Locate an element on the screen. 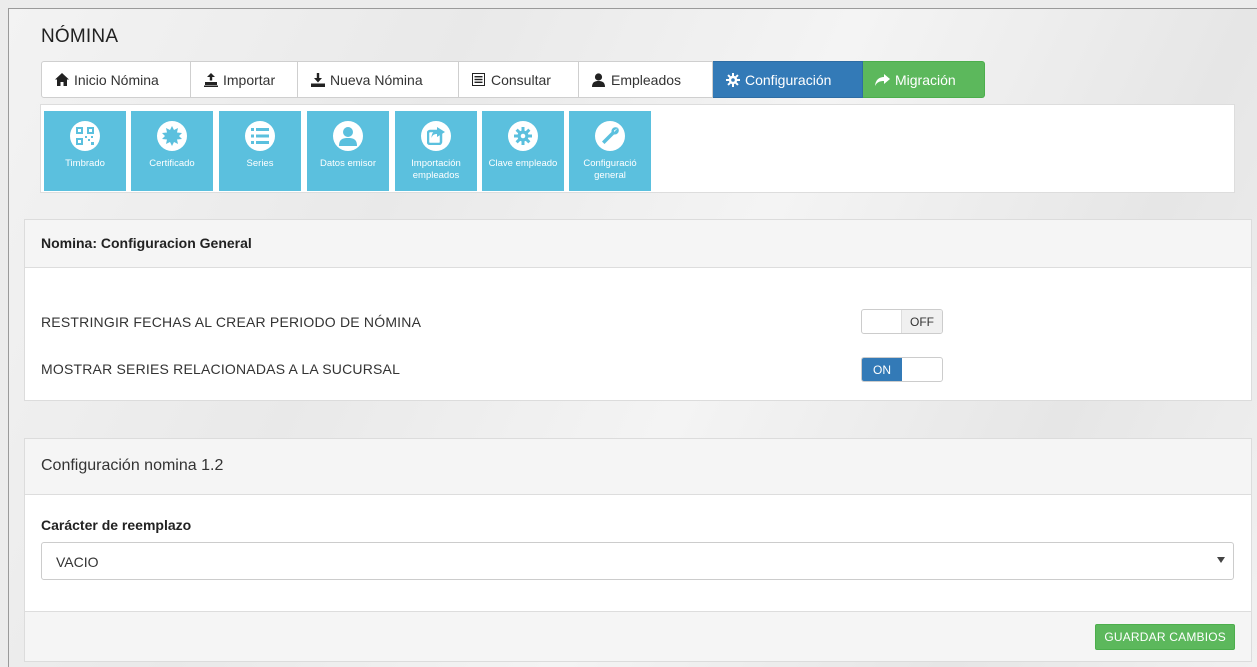  select-value: VACIO is located at coordinates (77, 562).